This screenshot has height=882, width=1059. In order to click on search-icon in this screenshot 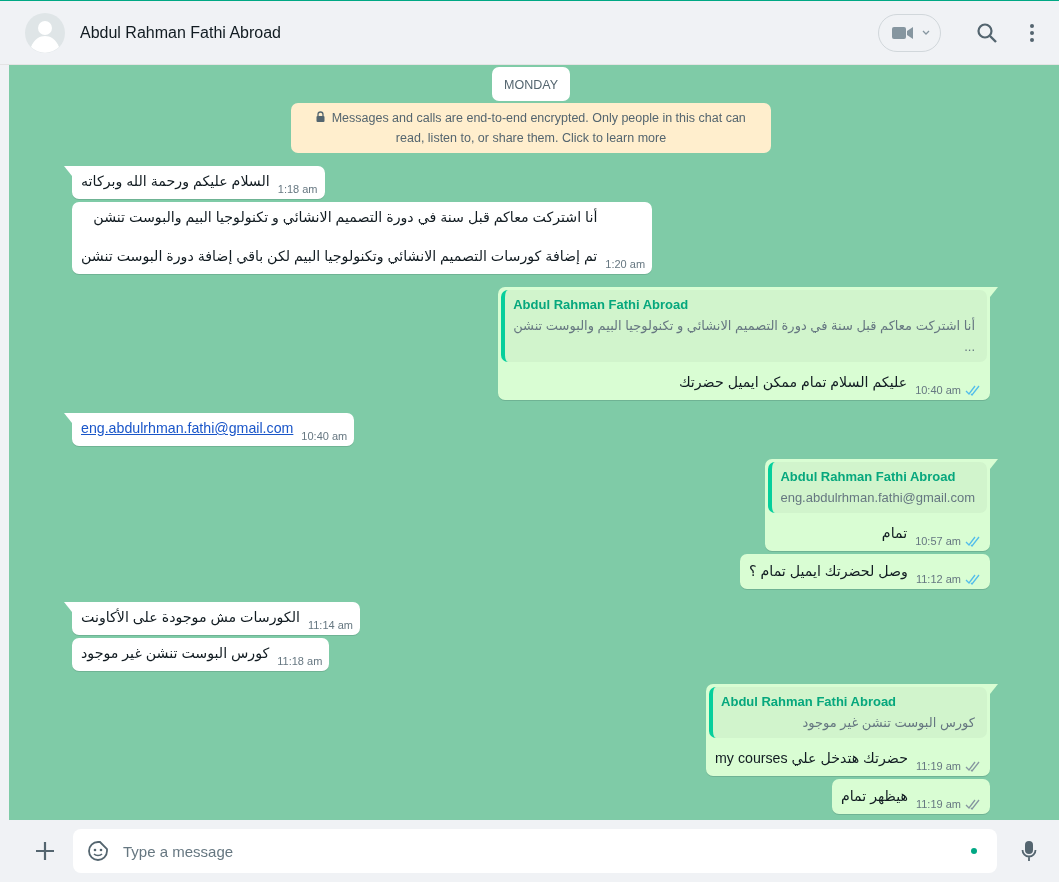, I will do `click(987, 32)`.